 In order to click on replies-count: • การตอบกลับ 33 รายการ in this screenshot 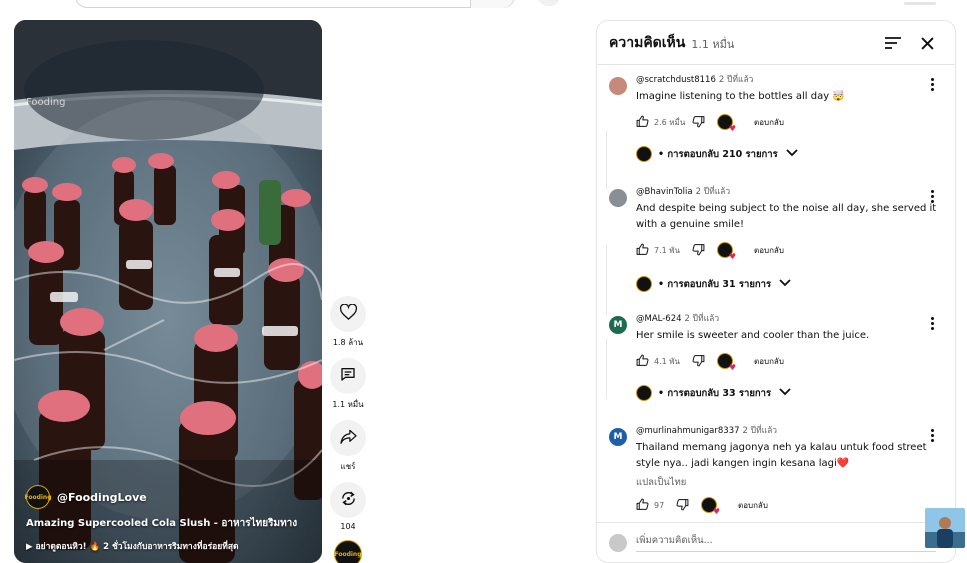, I will do `click(715, 393)`.